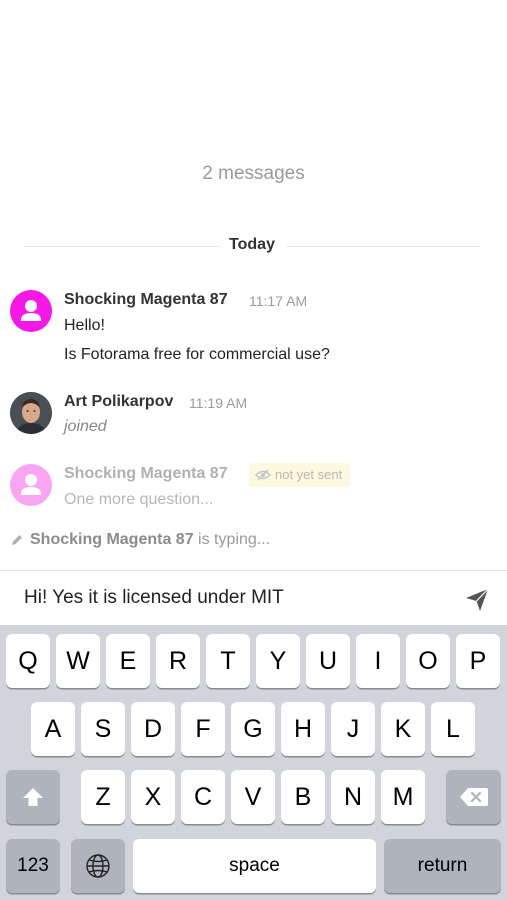  I want to click on key-w: W, so click(78, 661).